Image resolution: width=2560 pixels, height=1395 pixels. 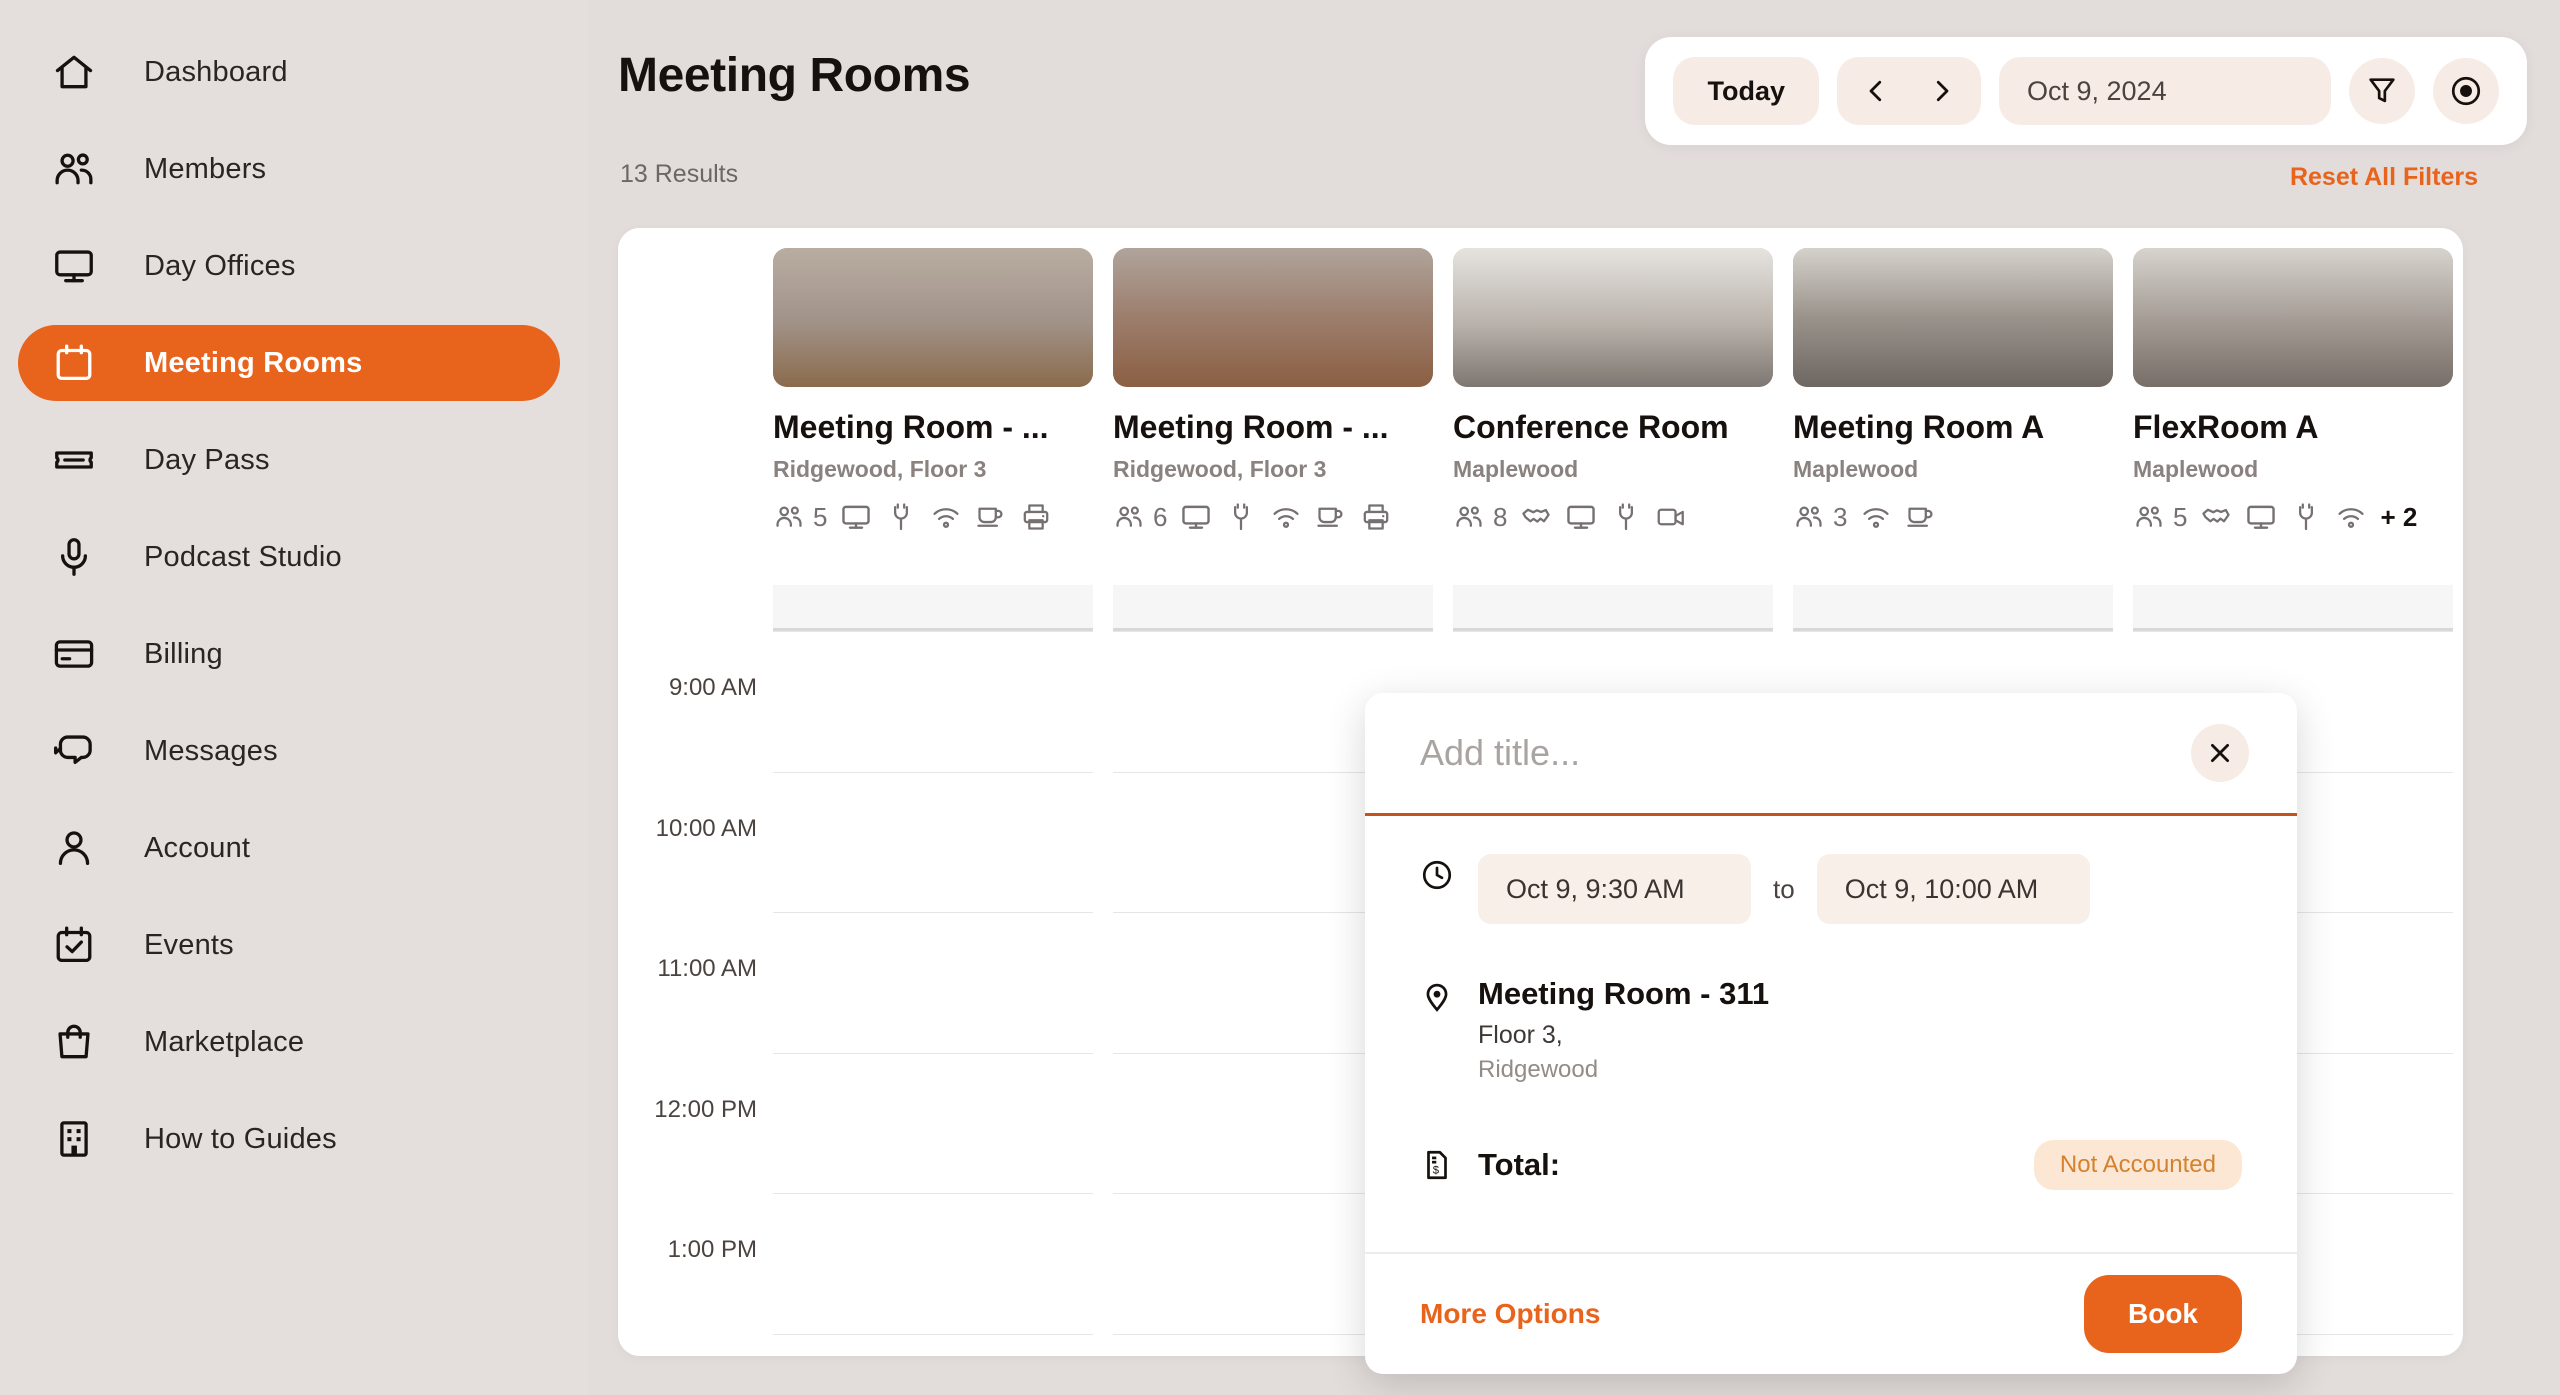 I want to click on reset-all-filters-link: Reset All Filters, so click(x=2384, y=177).